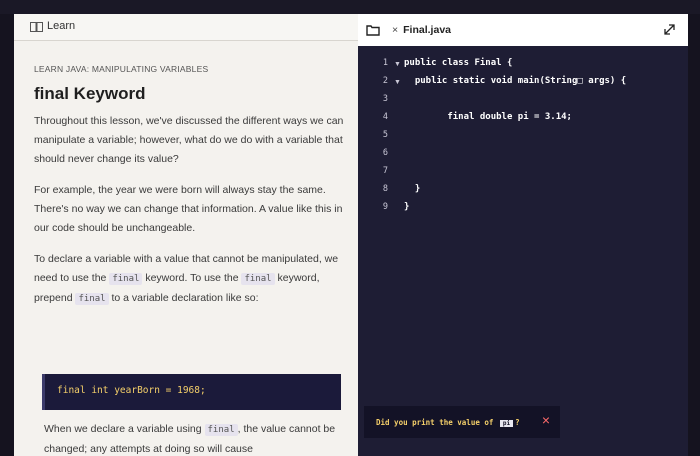 The width and height of the screenshot is (700, 456). Describe the element at coordinates (385, 171) in the screenshot. I see `line-number: 7` at that location.